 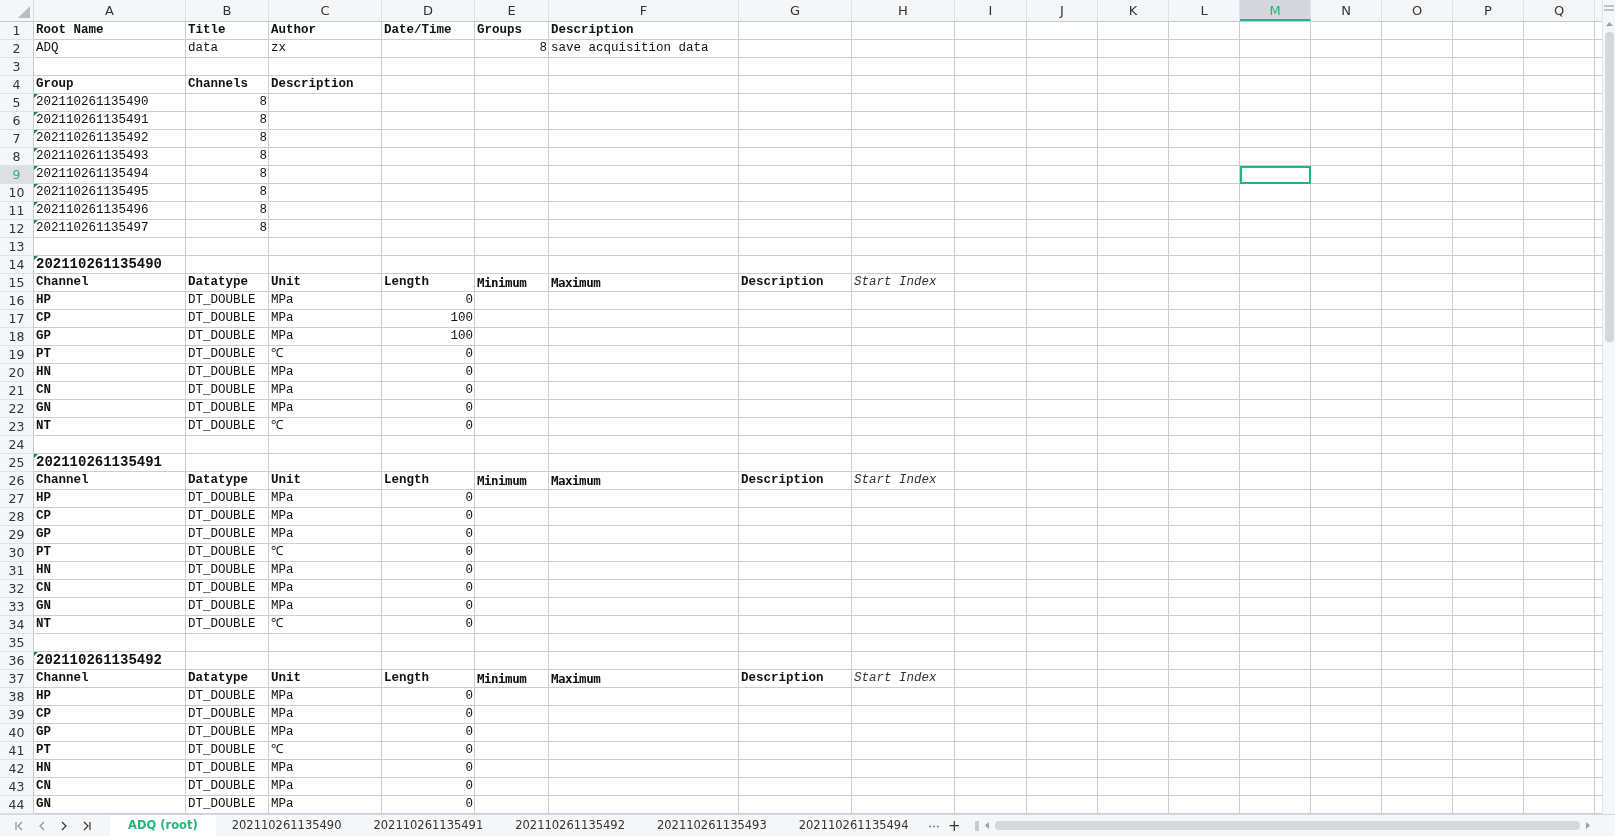 What do you see at coordinates (203, 48) in the screenshot?
I see `table-cell-text: data` at bounding box center [203, 48].